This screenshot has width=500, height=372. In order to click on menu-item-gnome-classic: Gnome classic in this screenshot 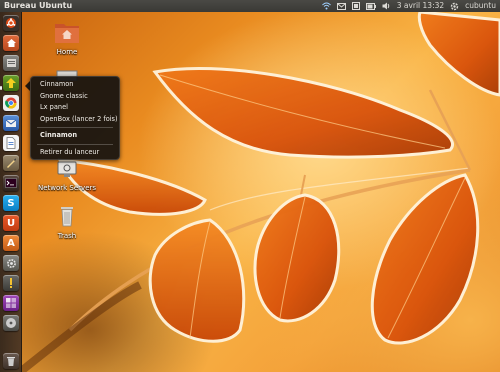, I will do `click(75, 97)`.